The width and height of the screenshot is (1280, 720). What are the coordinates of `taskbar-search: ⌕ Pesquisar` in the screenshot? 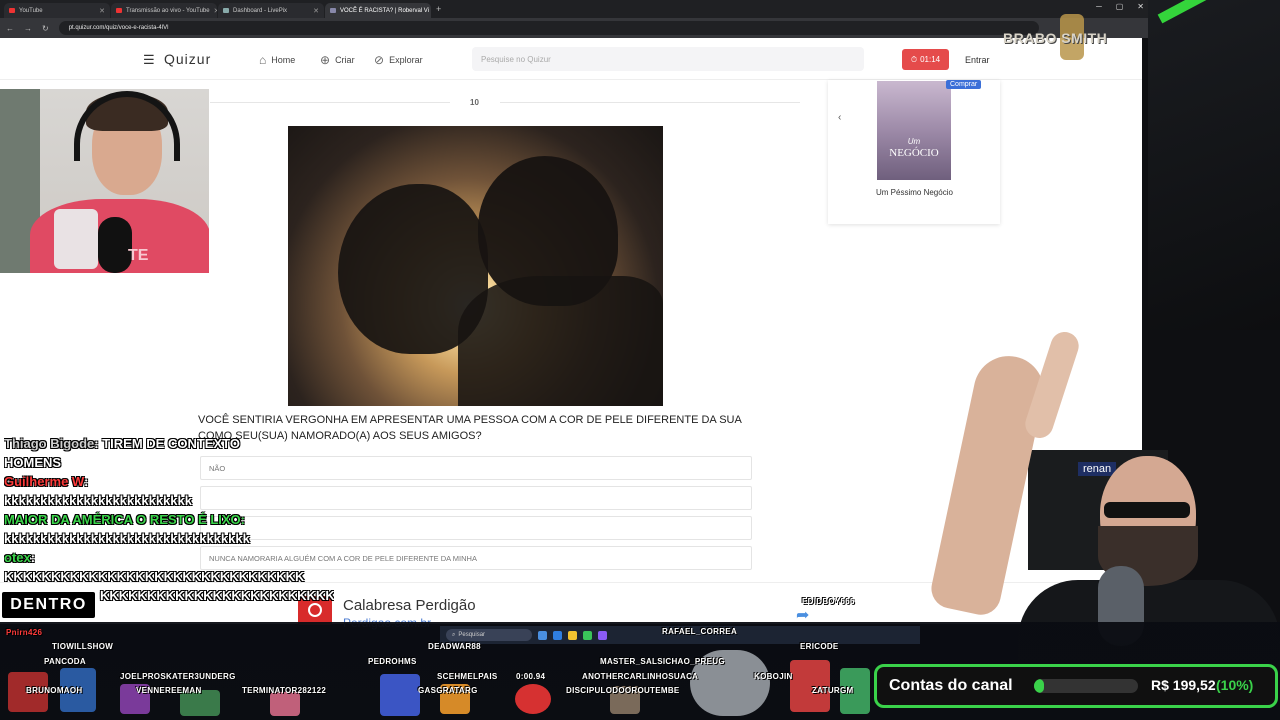 It's located at (489, 635).